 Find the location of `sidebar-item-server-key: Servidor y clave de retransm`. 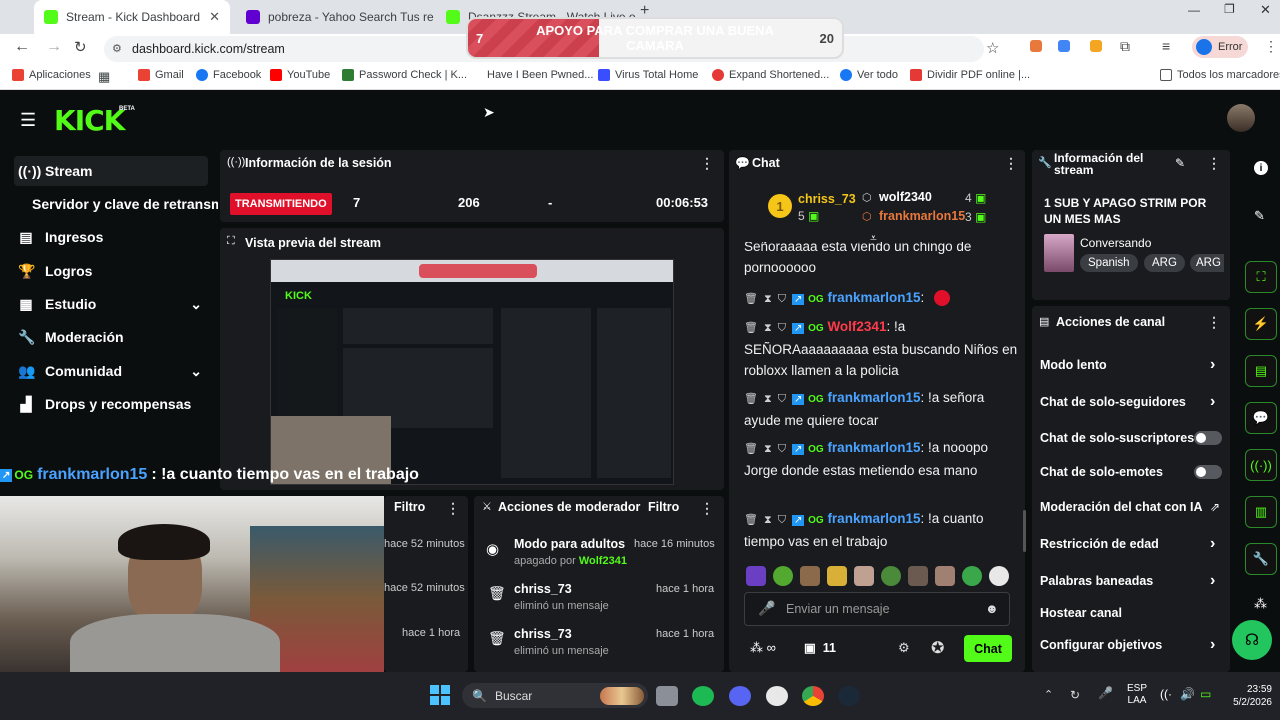

sidebar-item-server-key: Servidor y clave de retransm is located at coordinates (123, 204).